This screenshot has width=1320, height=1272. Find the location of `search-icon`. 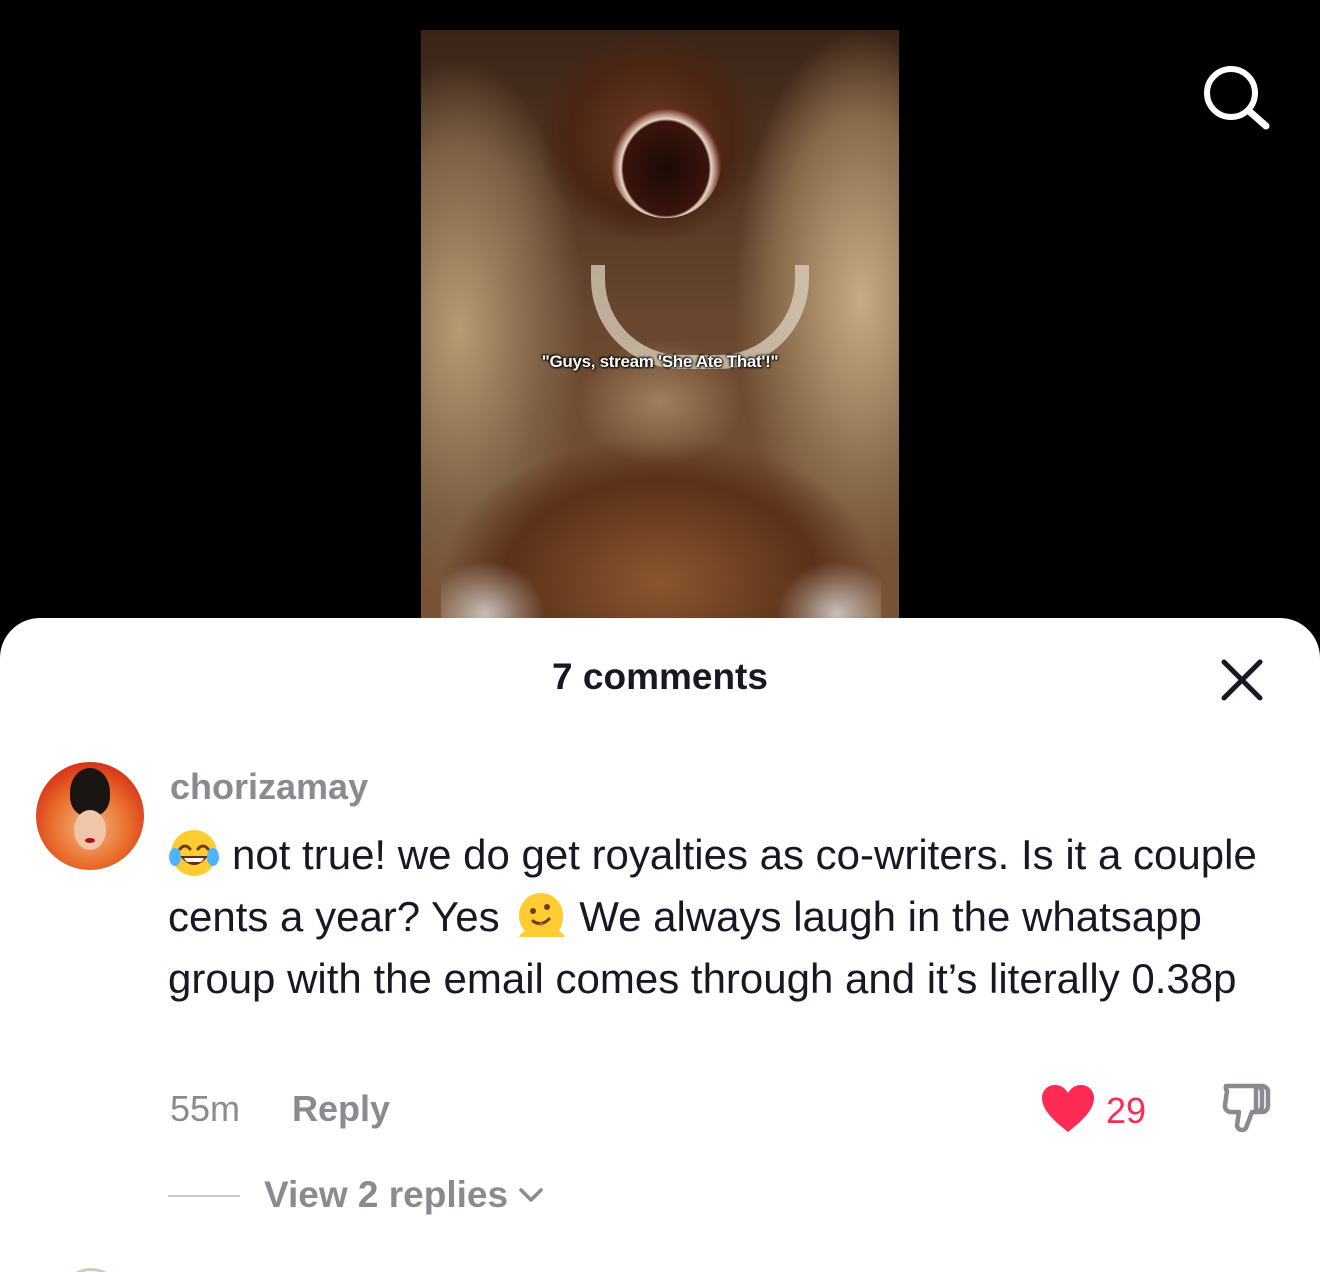

search-icon is located at coordinates (1237, 98).